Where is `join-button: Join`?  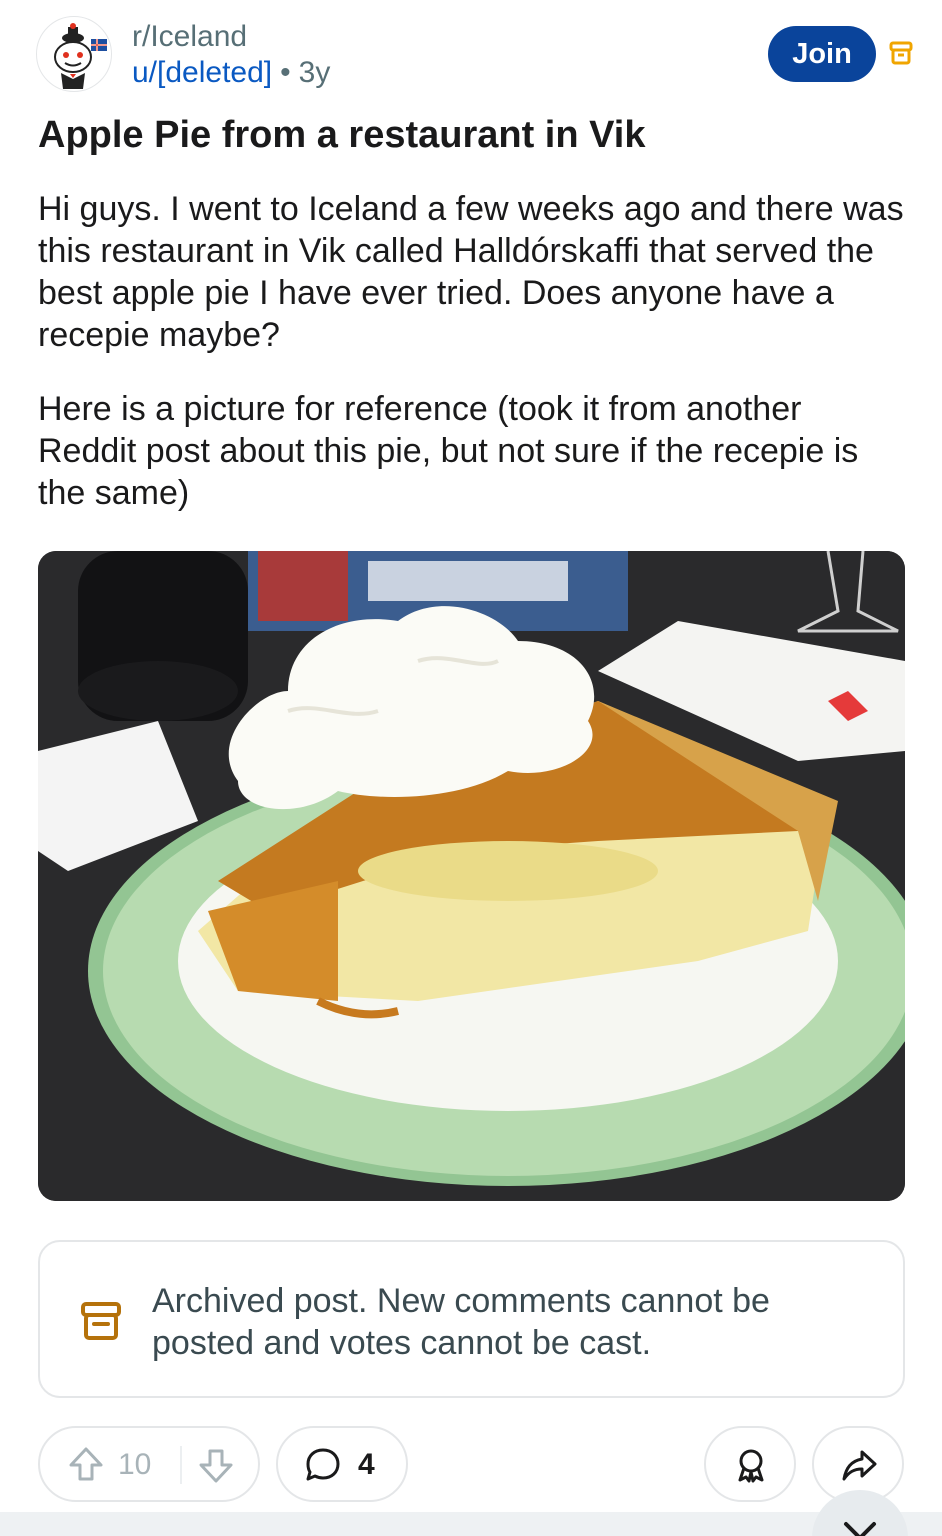 join-button: Join is located at coordinates (822, 54).